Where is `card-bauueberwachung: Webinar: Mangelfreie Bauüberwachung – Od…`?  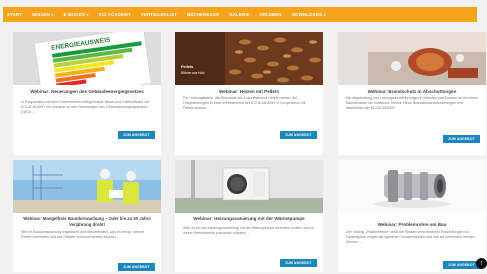 card-bauueberwachung: Webinar: Mangelfreie Bauüberwachung – Od… is located at coordinates (87, 216).